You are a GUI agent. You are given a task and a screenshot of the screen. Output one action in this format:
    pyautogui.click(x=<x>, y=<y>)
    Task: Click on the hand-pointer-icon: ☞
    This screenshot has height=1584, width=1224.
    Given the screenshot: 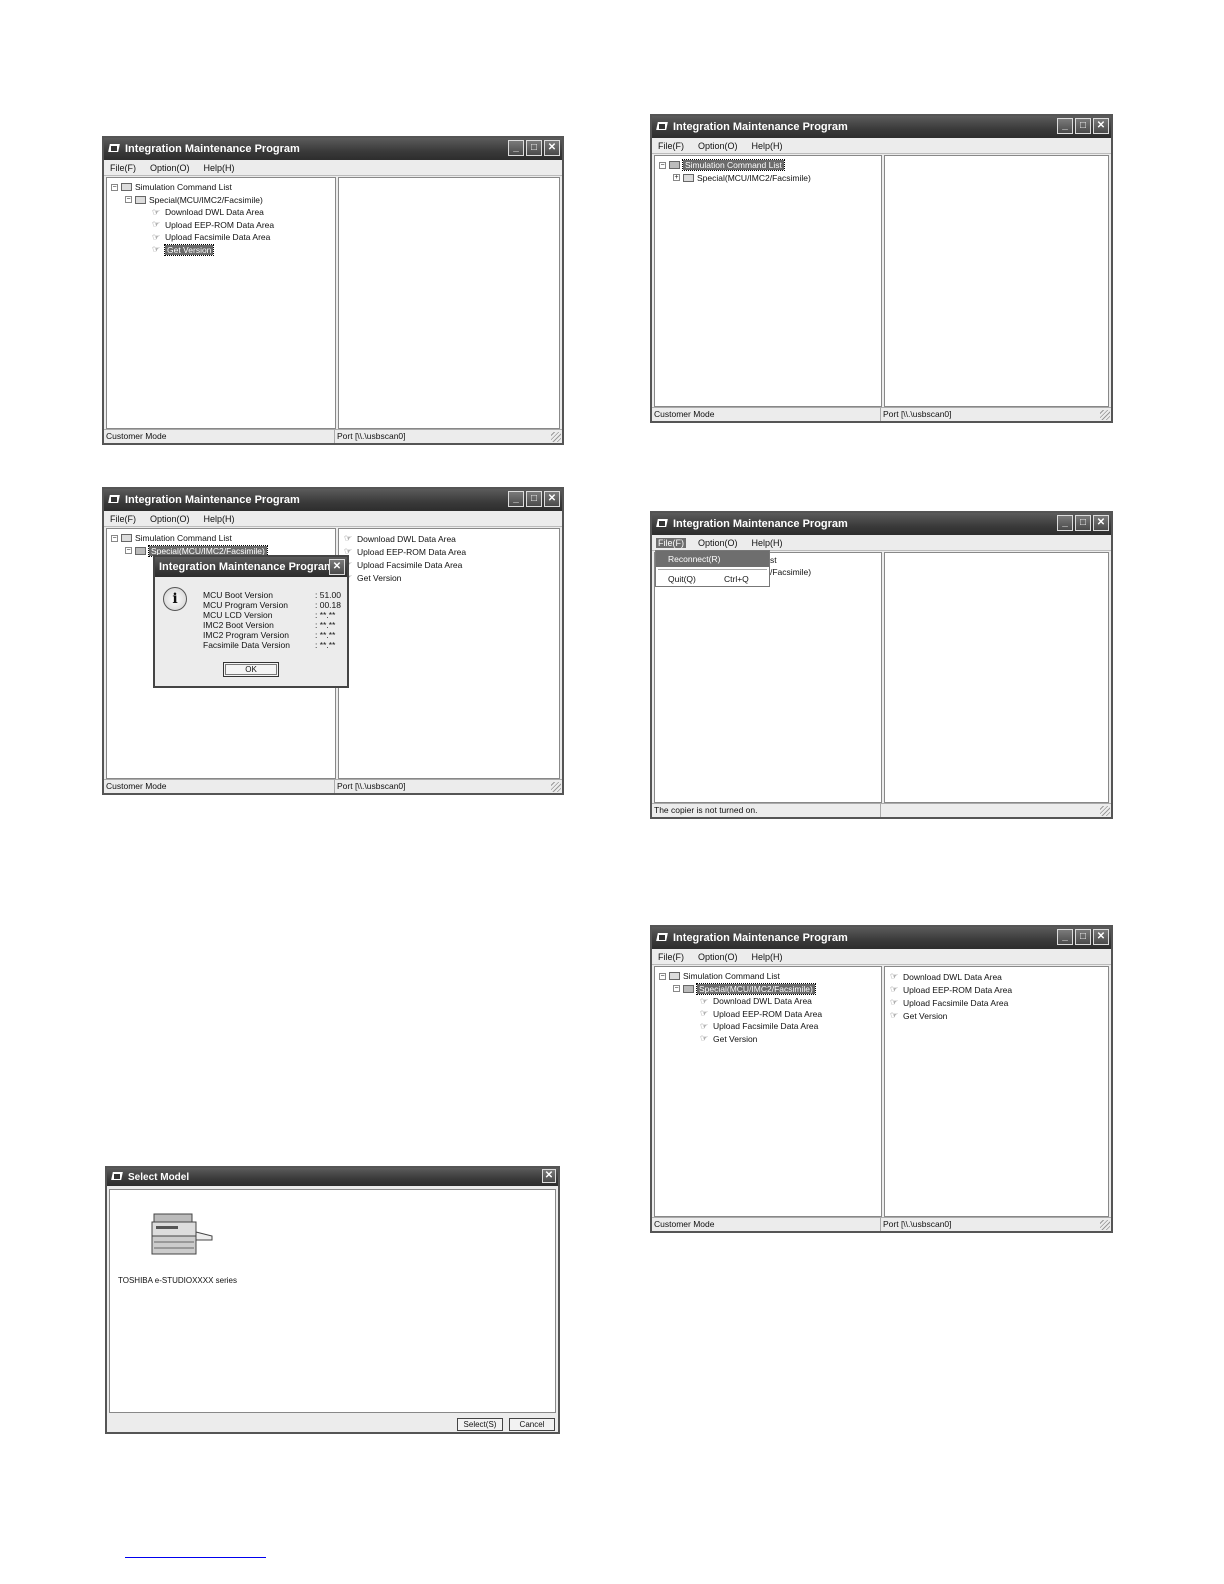 What is the action you would take?
    pyautogui.click(x=156, y=211)
    